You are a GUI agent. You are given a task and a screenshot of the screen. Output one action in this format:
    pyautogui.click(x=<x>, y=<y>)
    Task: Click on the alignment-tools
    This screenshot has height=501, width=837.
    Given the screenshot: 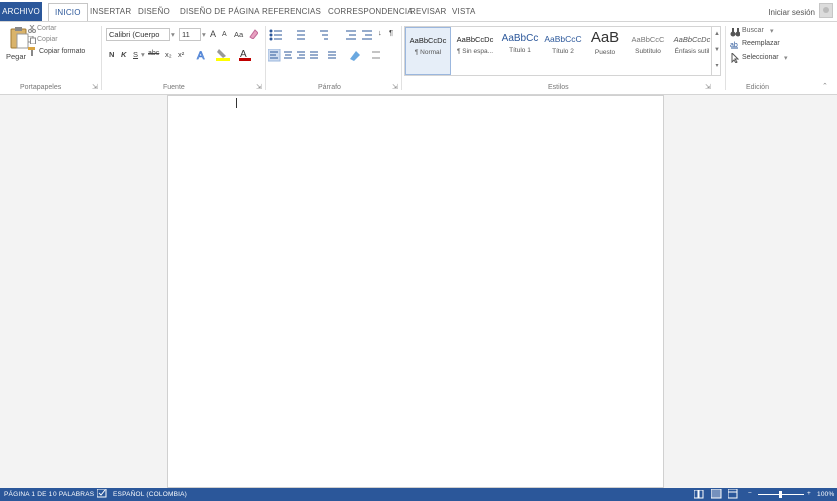 What is the action you would take?
    pyautogui.click(x=324, y=55)
    